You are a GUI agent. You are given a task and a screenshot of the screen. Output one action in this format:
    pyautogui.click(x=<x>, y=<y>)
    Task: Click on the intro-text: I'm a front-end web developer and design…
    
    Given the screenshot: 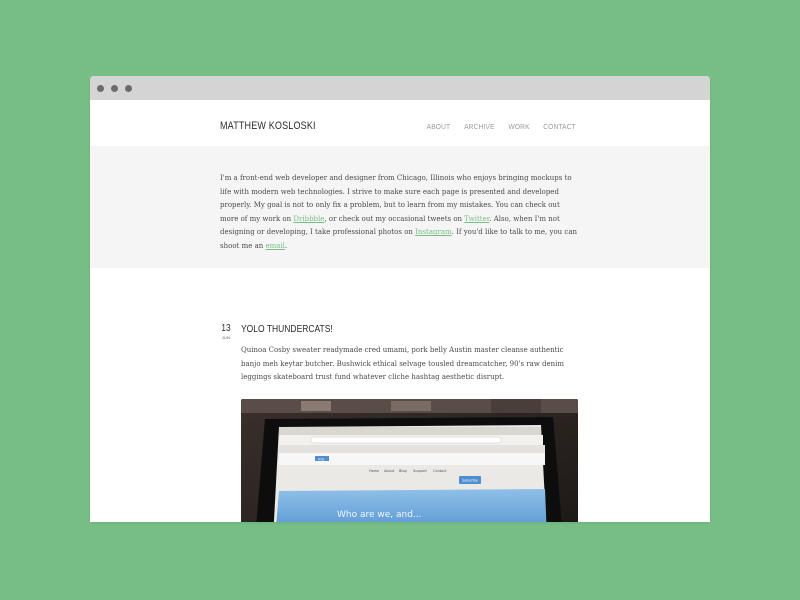 What is the action you would take?
    pyautogui.click(x=399, y=212)
    